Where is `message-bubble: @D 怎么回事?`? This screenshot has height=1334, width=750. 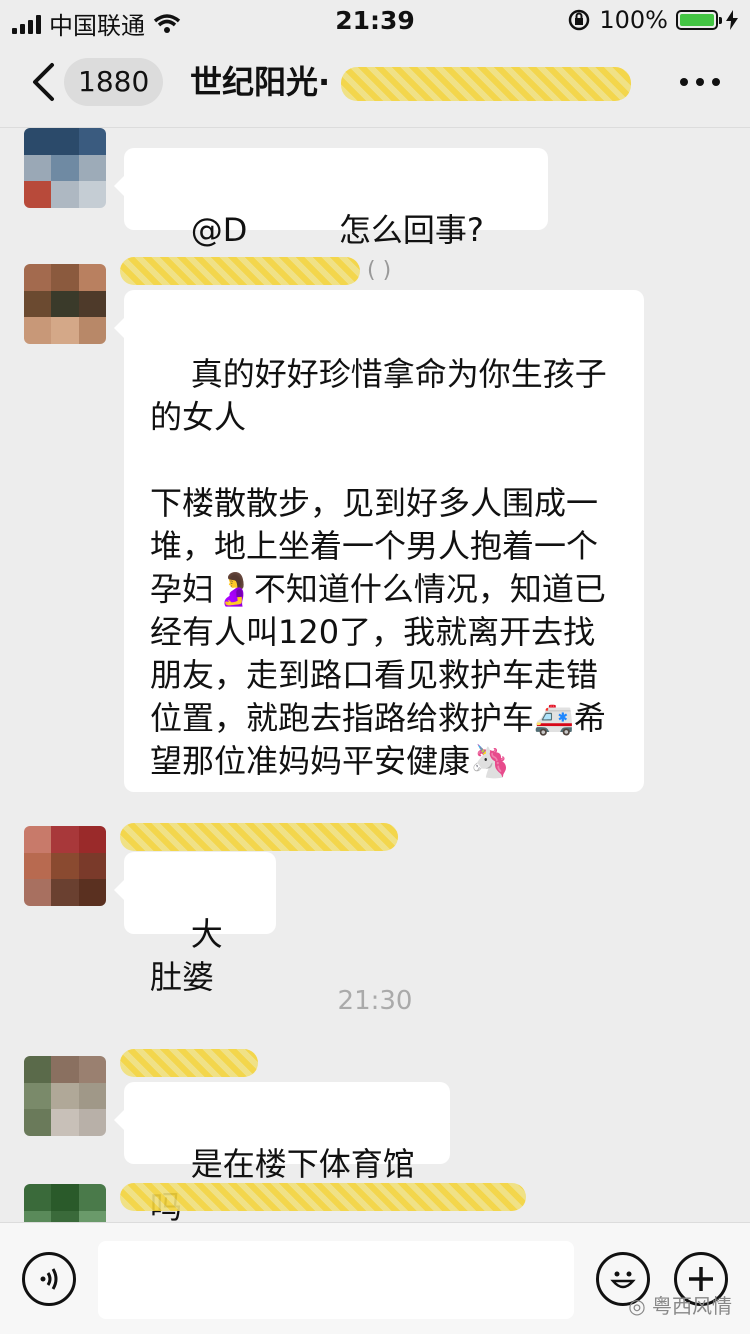
message-bubble: @D 怎么回事? is located at coordinates (331, 198).